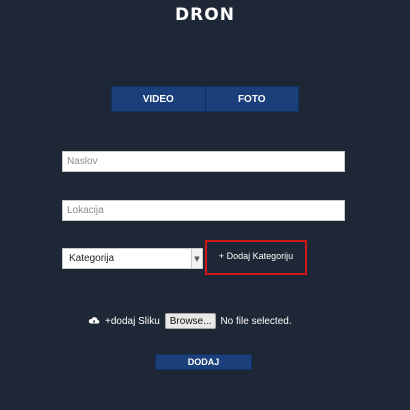 The width and height of the screenshot is (410, 410). Describe the element at coordinates (203, 362) in the screenshot. I see `submit-button: DODAJ` at that location.